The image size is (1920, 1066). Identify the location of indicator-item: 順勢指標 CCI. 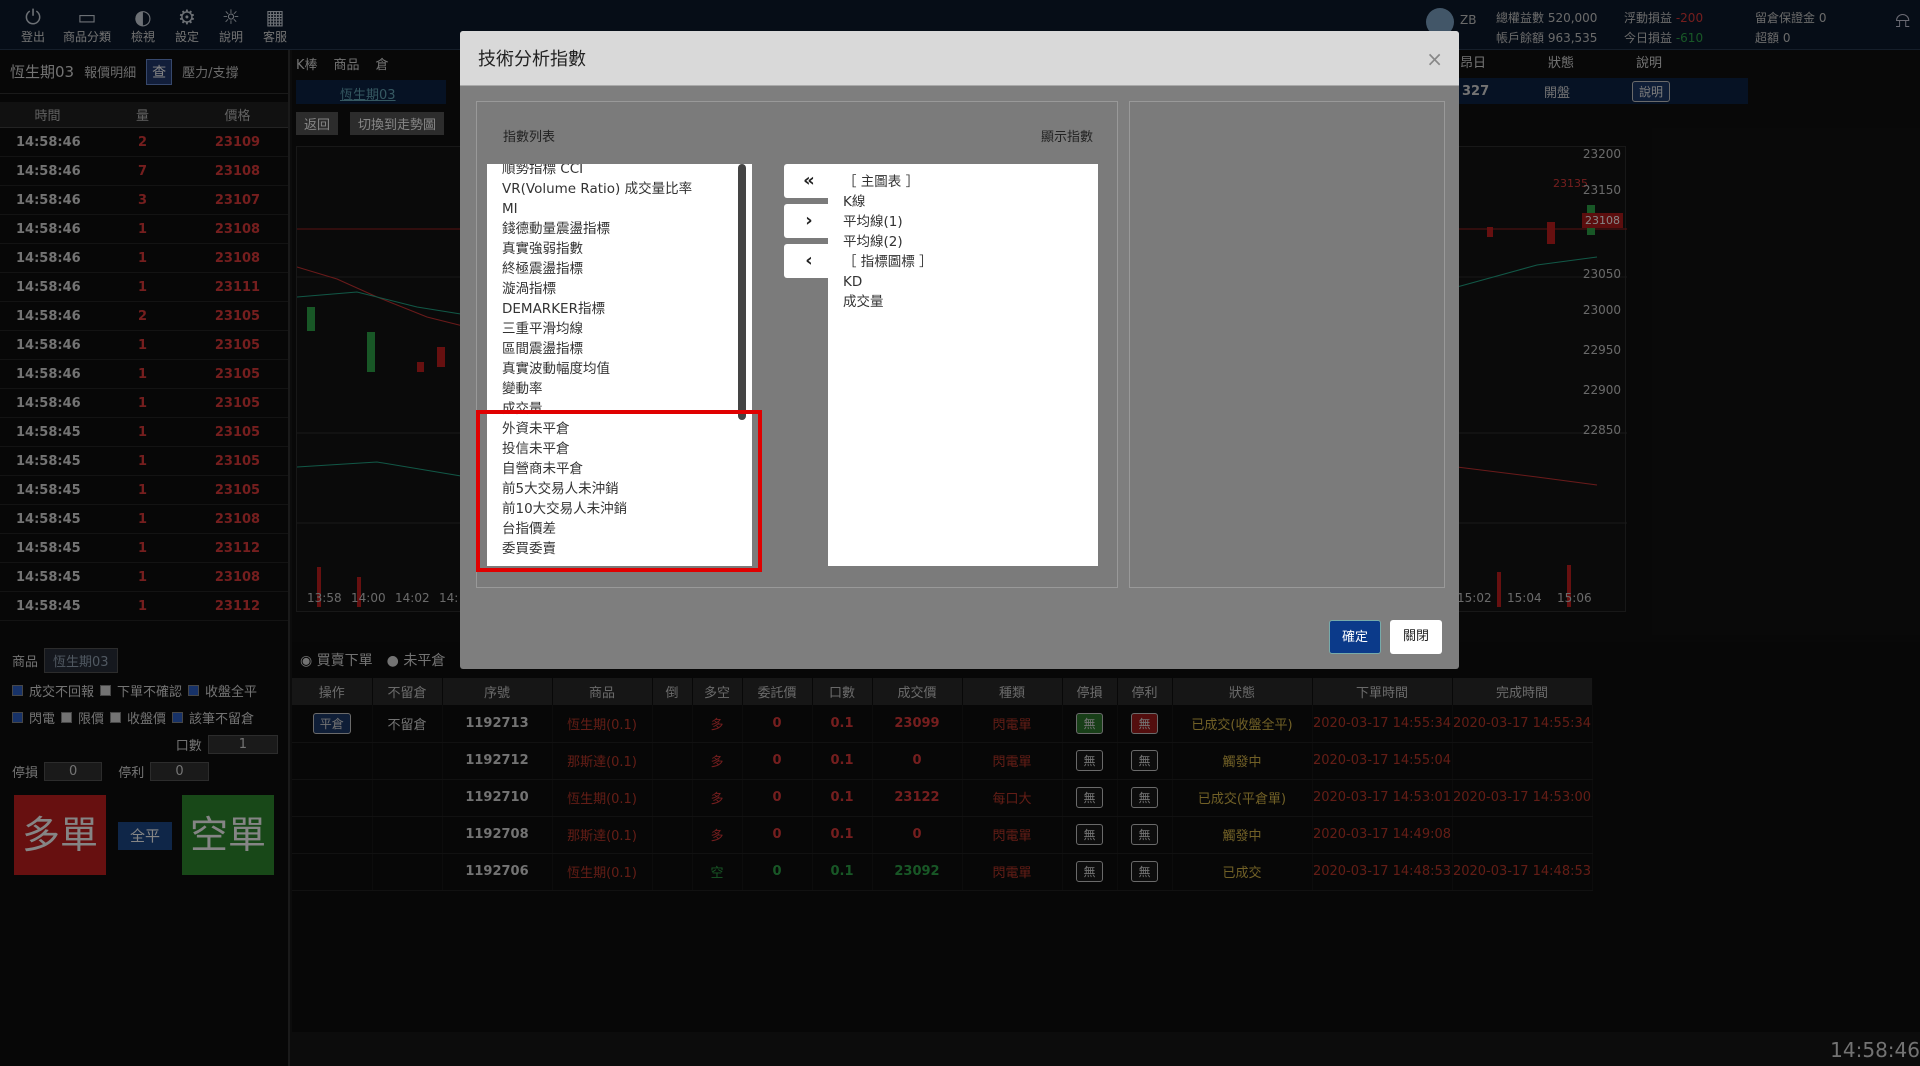
(612, 171).